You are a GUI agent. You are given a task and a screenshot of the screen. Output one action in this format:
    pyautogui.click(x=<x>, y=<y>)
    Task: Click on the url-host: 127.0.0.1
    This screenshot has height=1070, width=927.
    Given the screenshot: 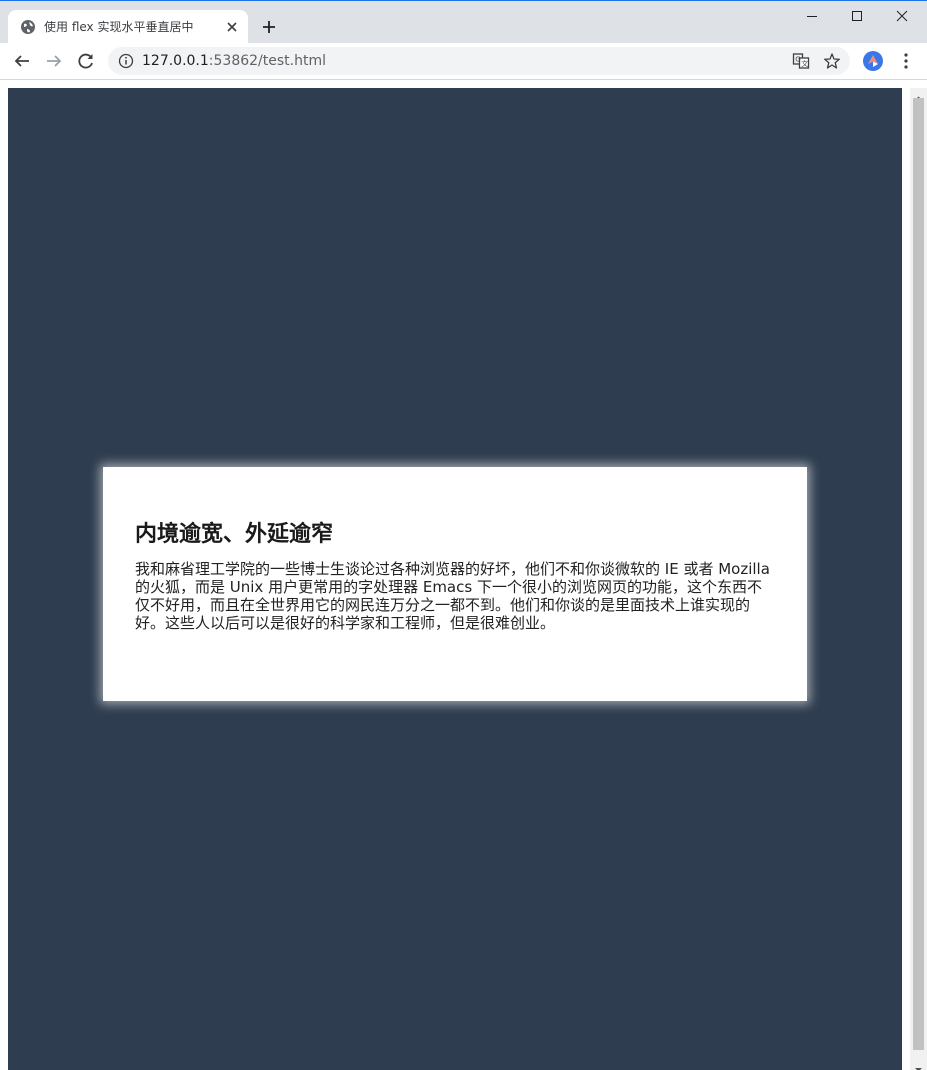 What is the action you would take?
    pyautogui.click(x=175, y=61)
    